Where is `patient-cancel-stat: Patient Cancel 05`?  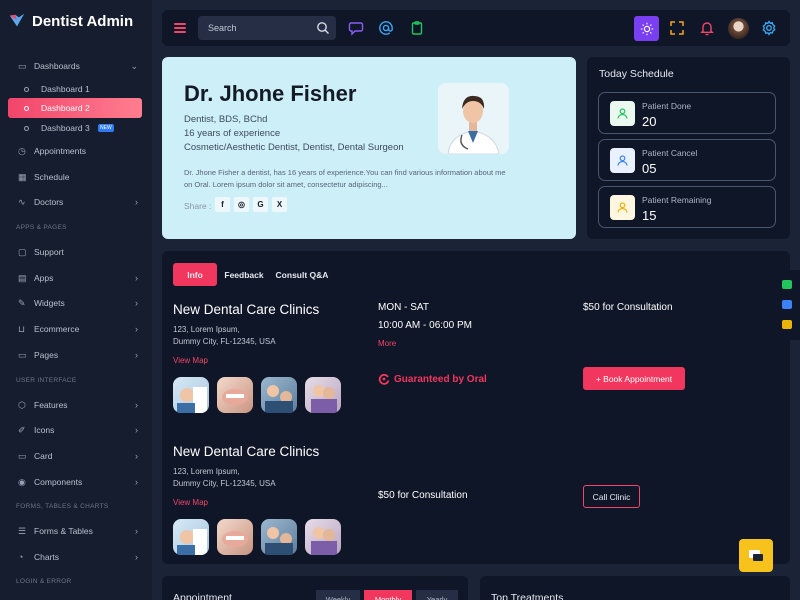
patient-cancel-stat: Patient Cancel 05 is located at coordinates (687, 160).